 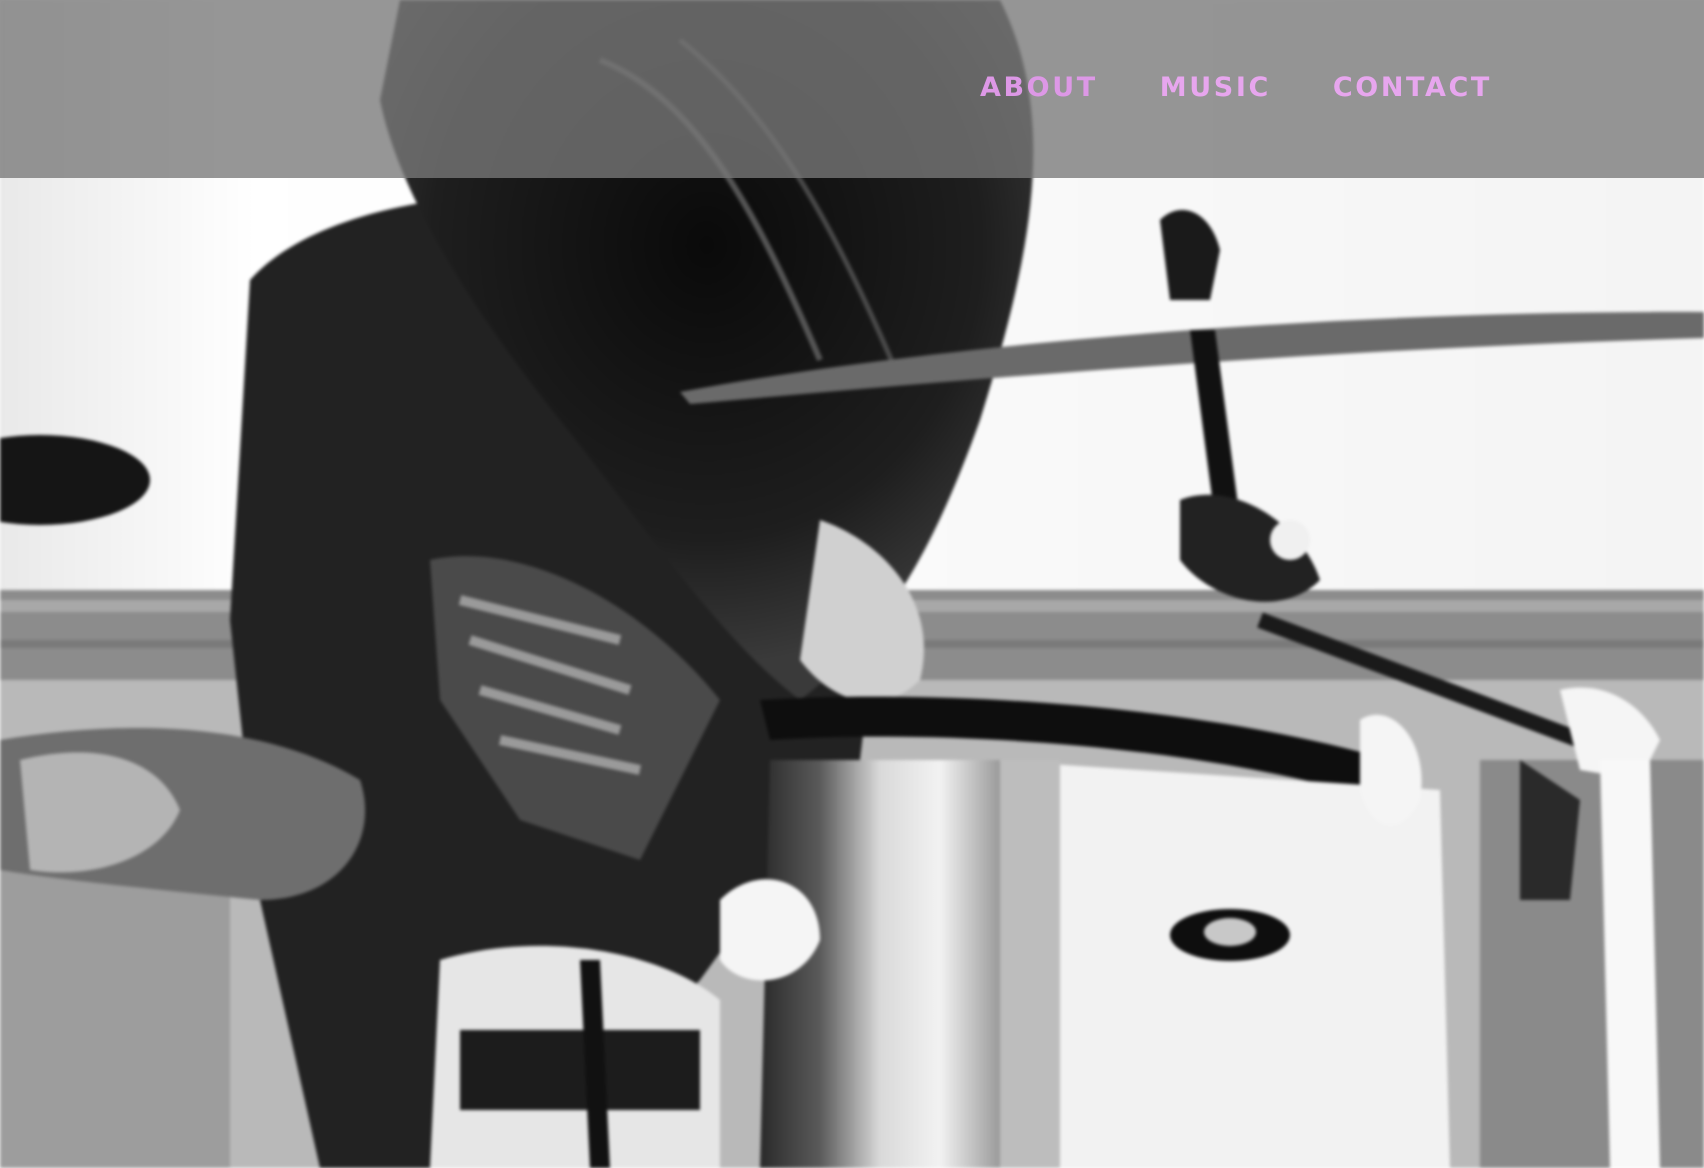 What do you see at coordinates (1412, 88) in the screenshot?
I see `nav-link-contact: CONTACT` at bounding box center [1412, 88].